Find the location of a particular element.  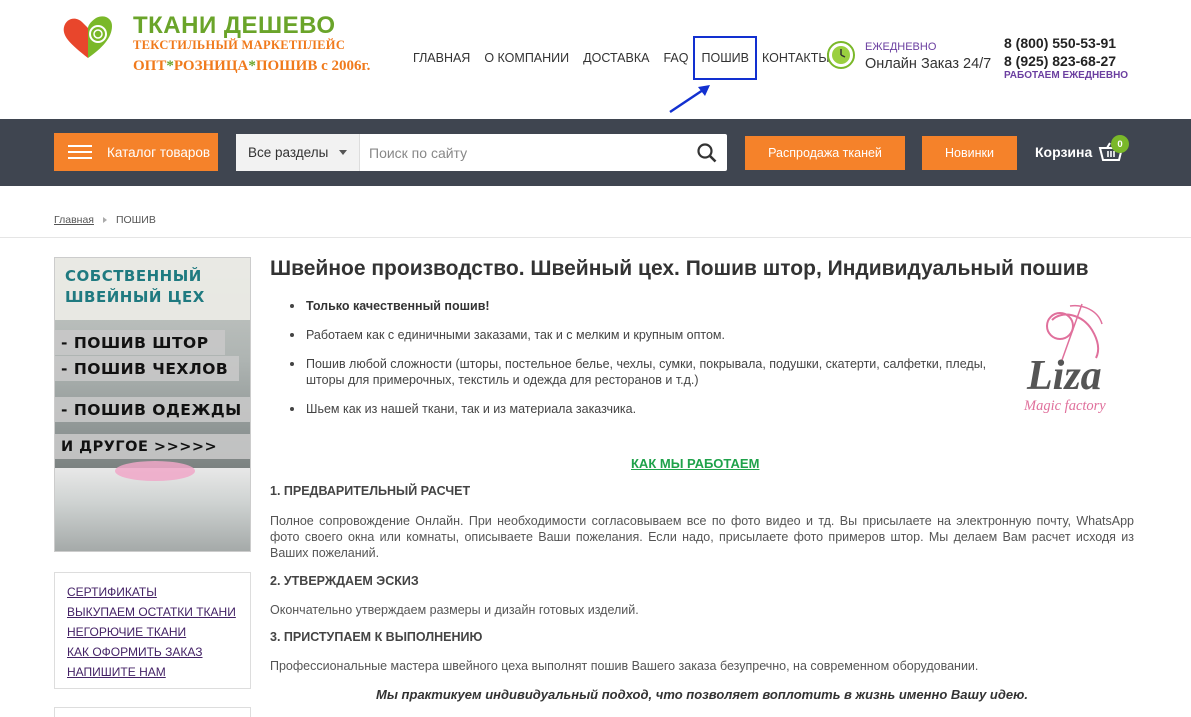

liza-subtitle: Magic factory is located at coordinates (1065, 406).